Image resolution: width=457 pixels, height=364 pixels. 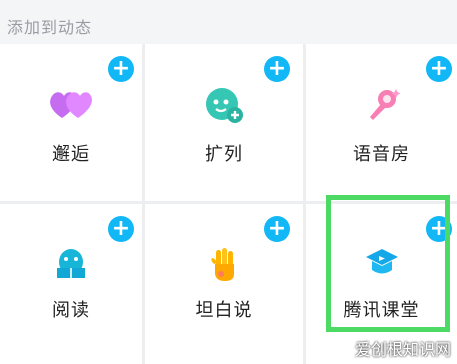 What do you see at coordinates (224, 267) in the screenshot?
I see `raised-hand-icon` at bounding box center [224, 267].